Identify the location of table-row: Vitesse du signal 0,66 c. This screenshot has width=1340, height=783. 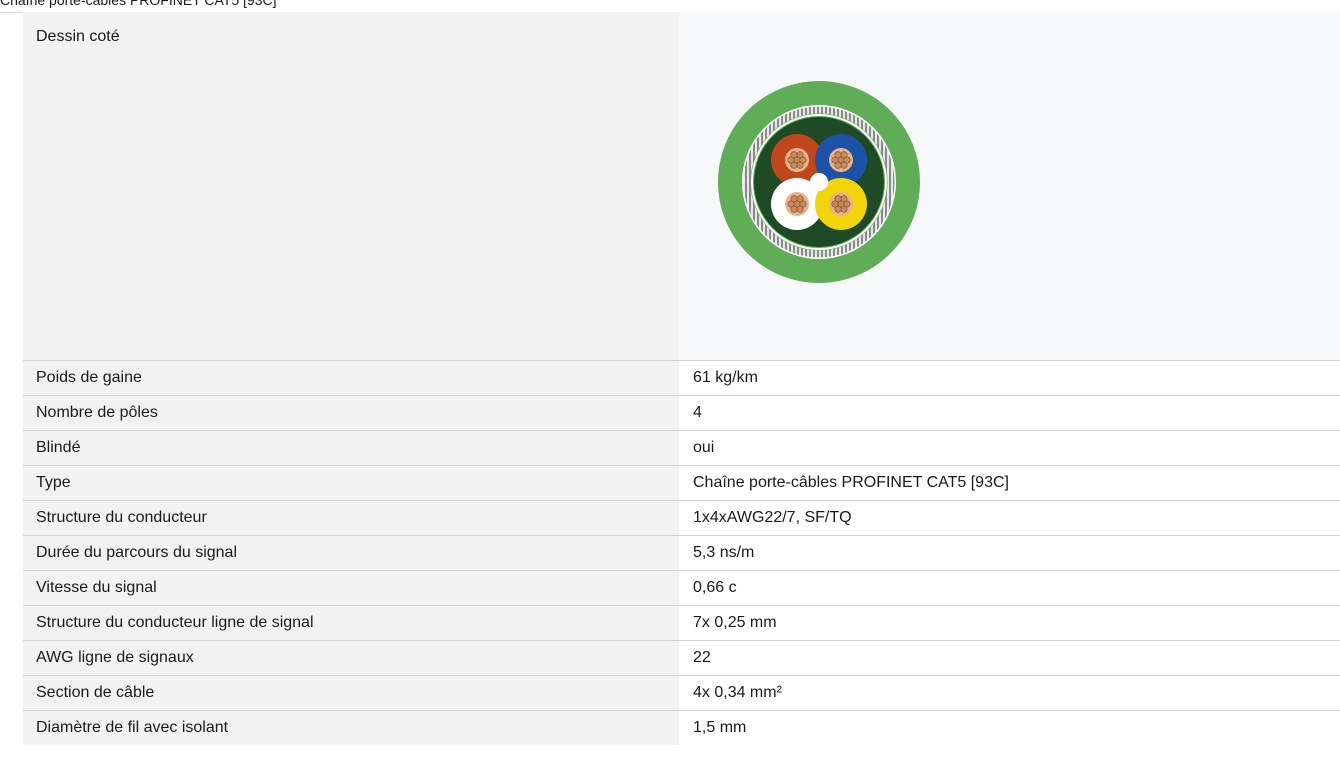
(681, 588).